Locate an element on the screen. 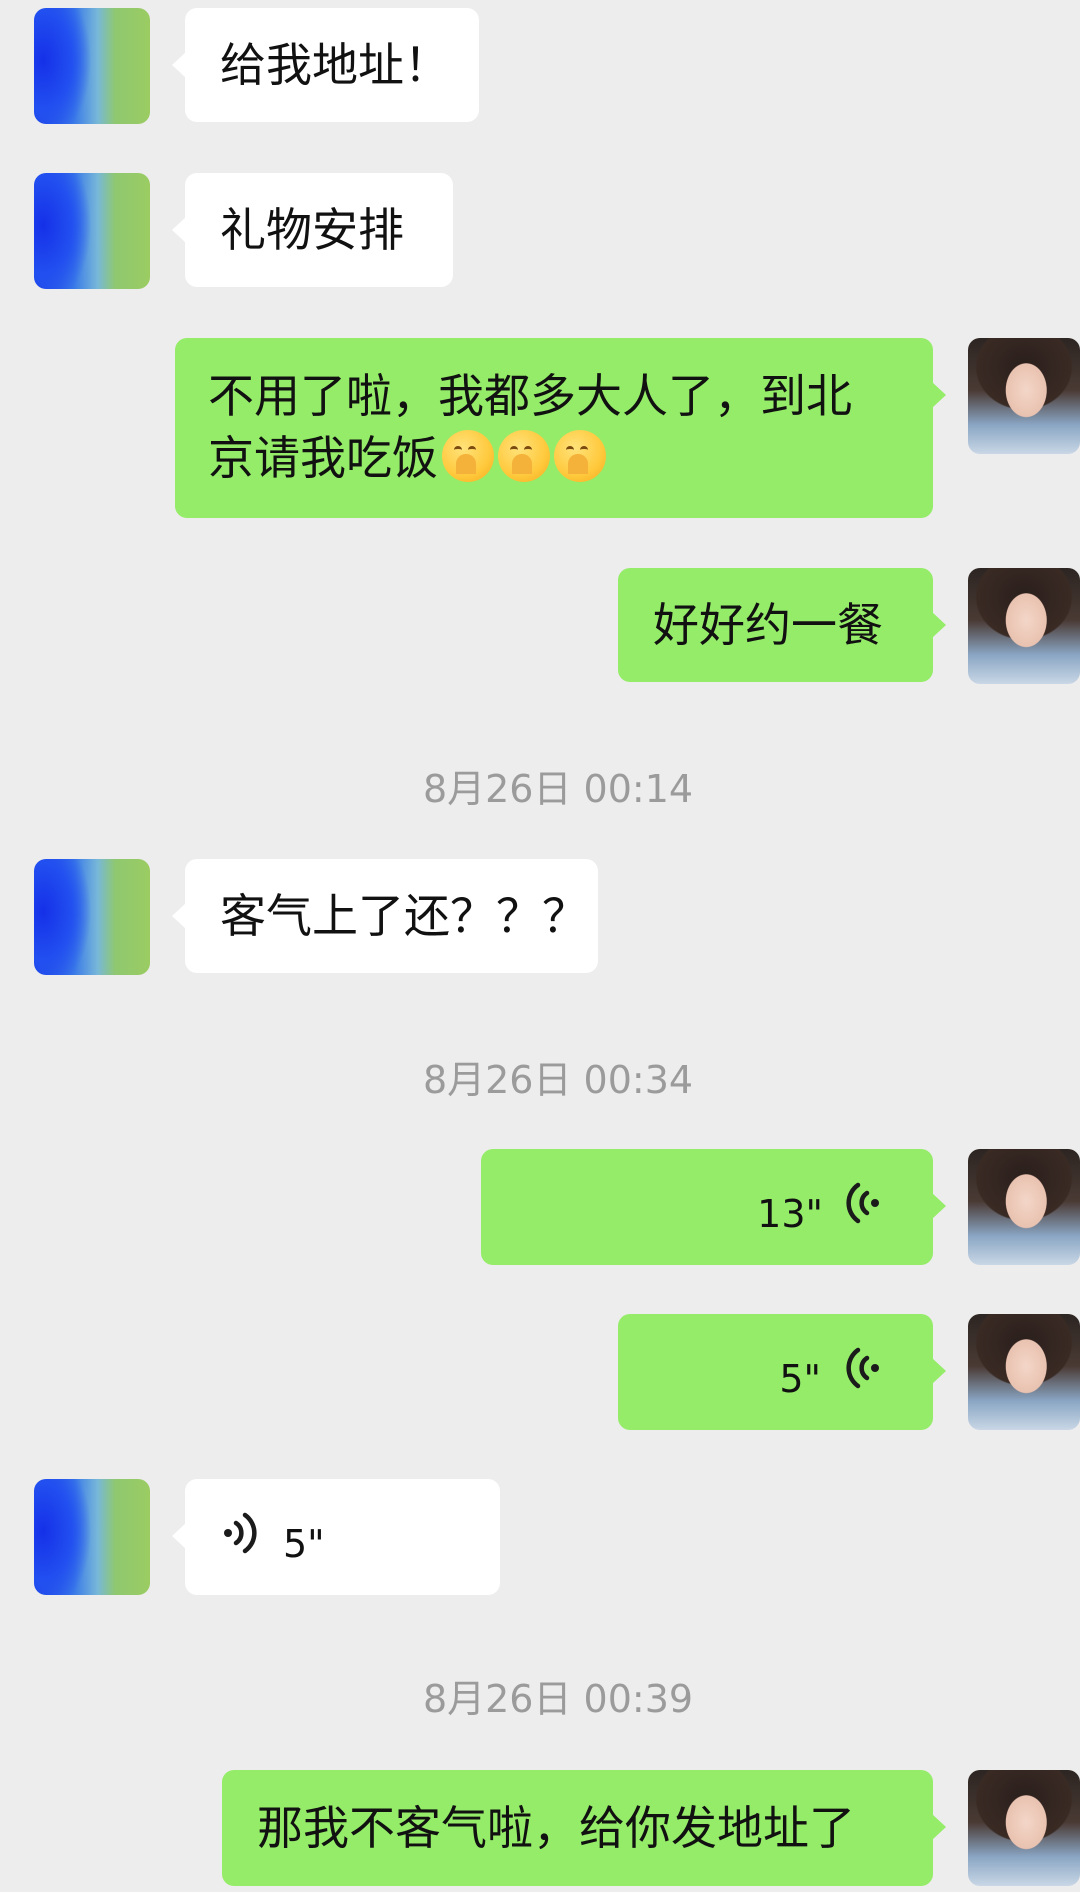  chat-timestamp: 8月26日 00:39 is located at coordinates (558, 1699).